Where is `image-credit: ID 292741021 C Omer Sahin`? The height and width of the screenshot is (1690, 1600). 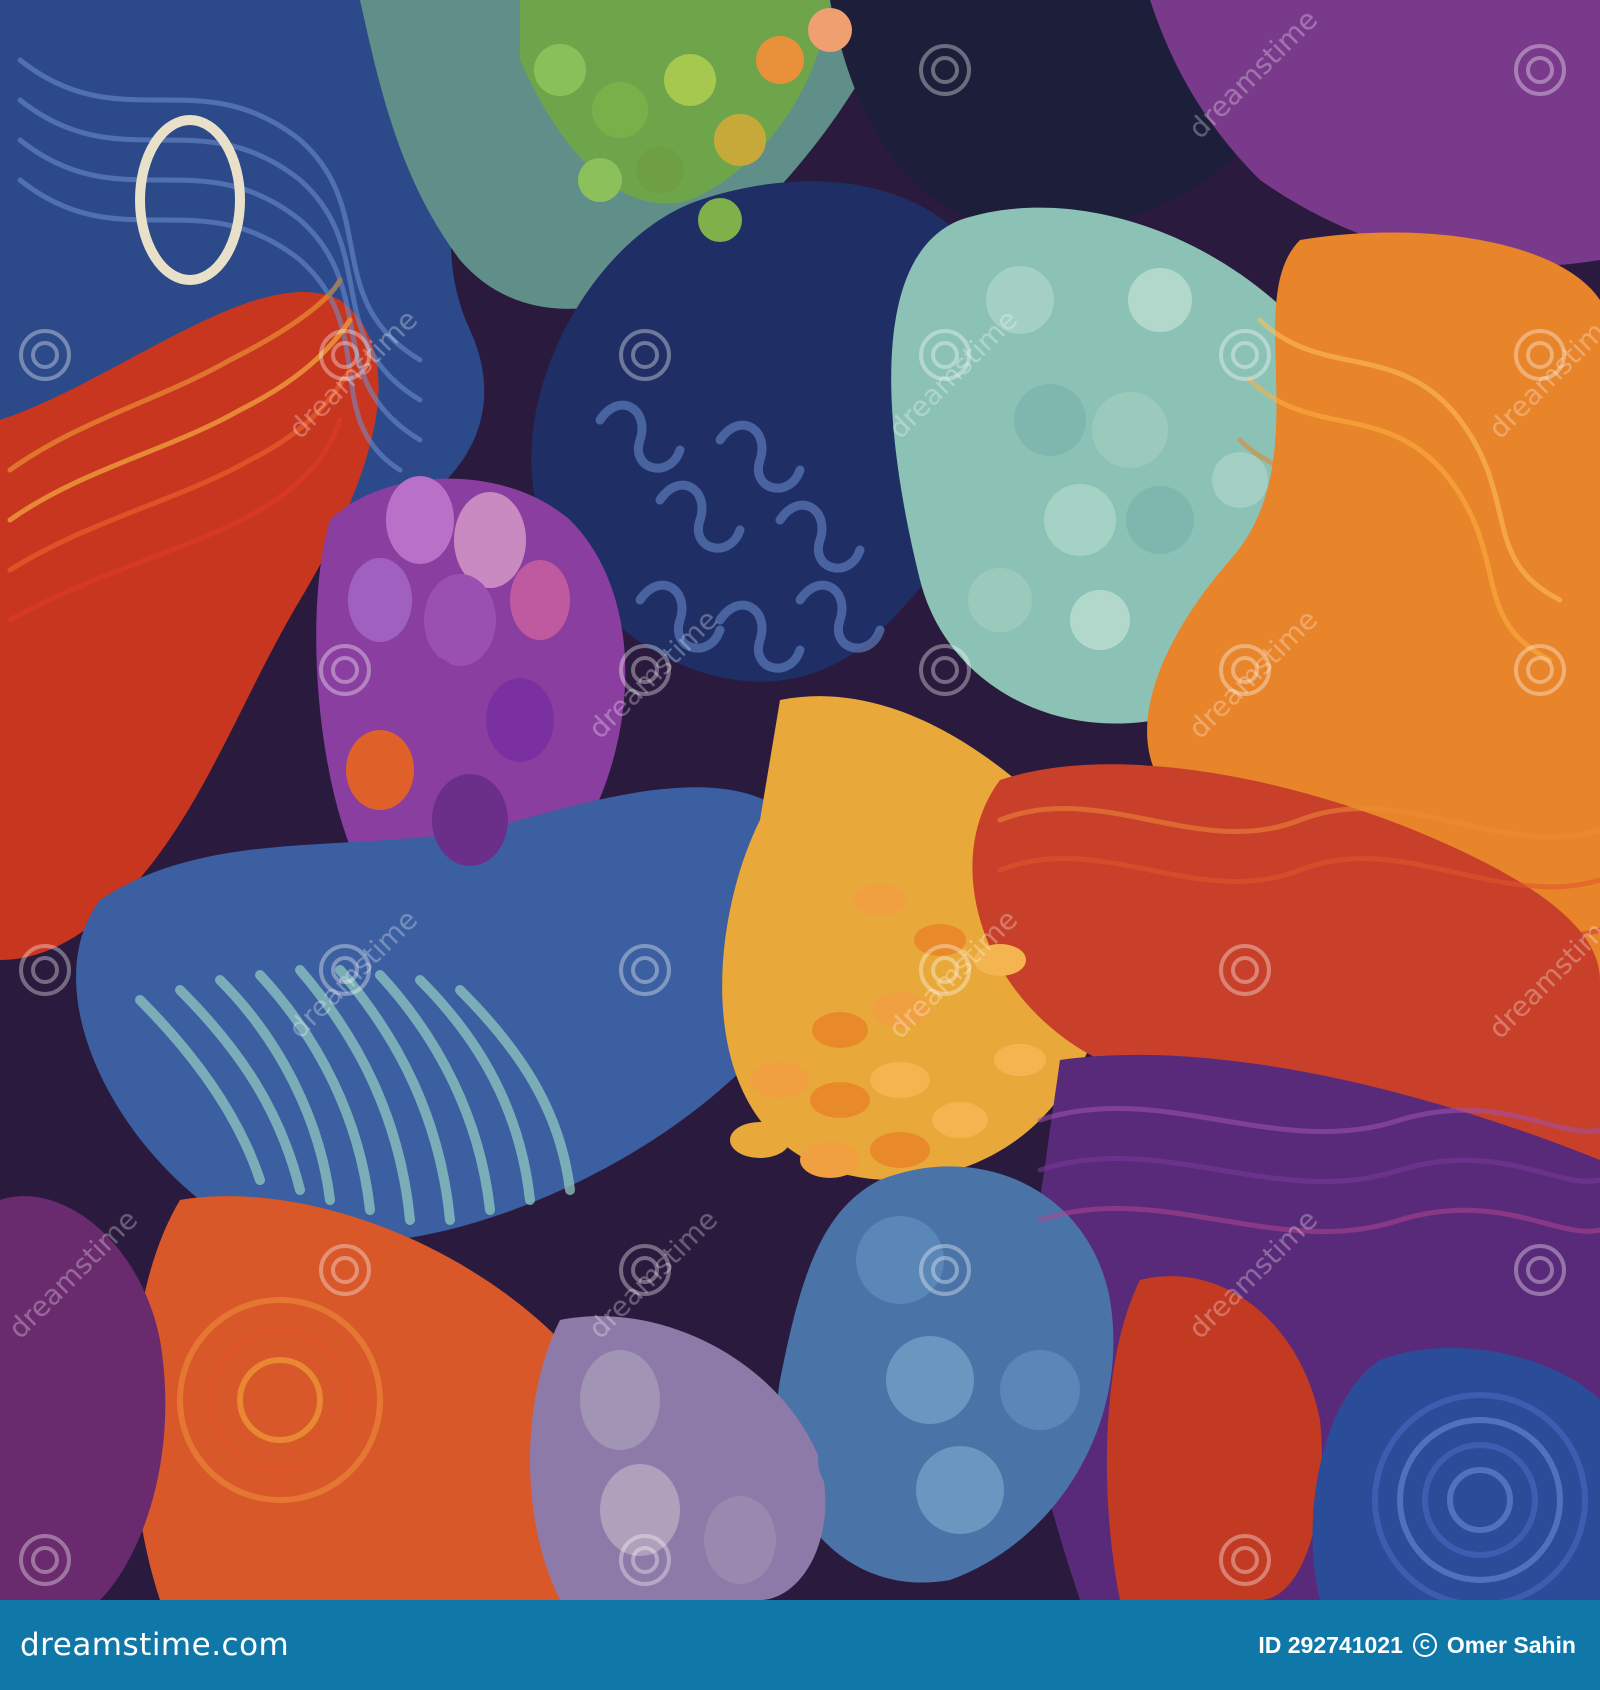 image-credit: ID 292741021 C Omer Sahin is located at coordinates (1417, 1645).